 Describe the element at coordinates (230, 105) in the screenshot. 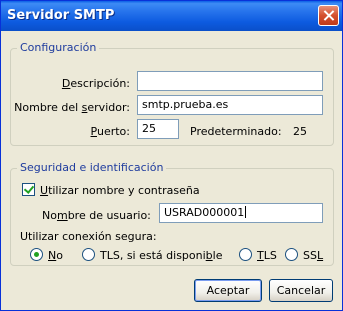

I see `server-input: smtp.prueba.es` at that location.